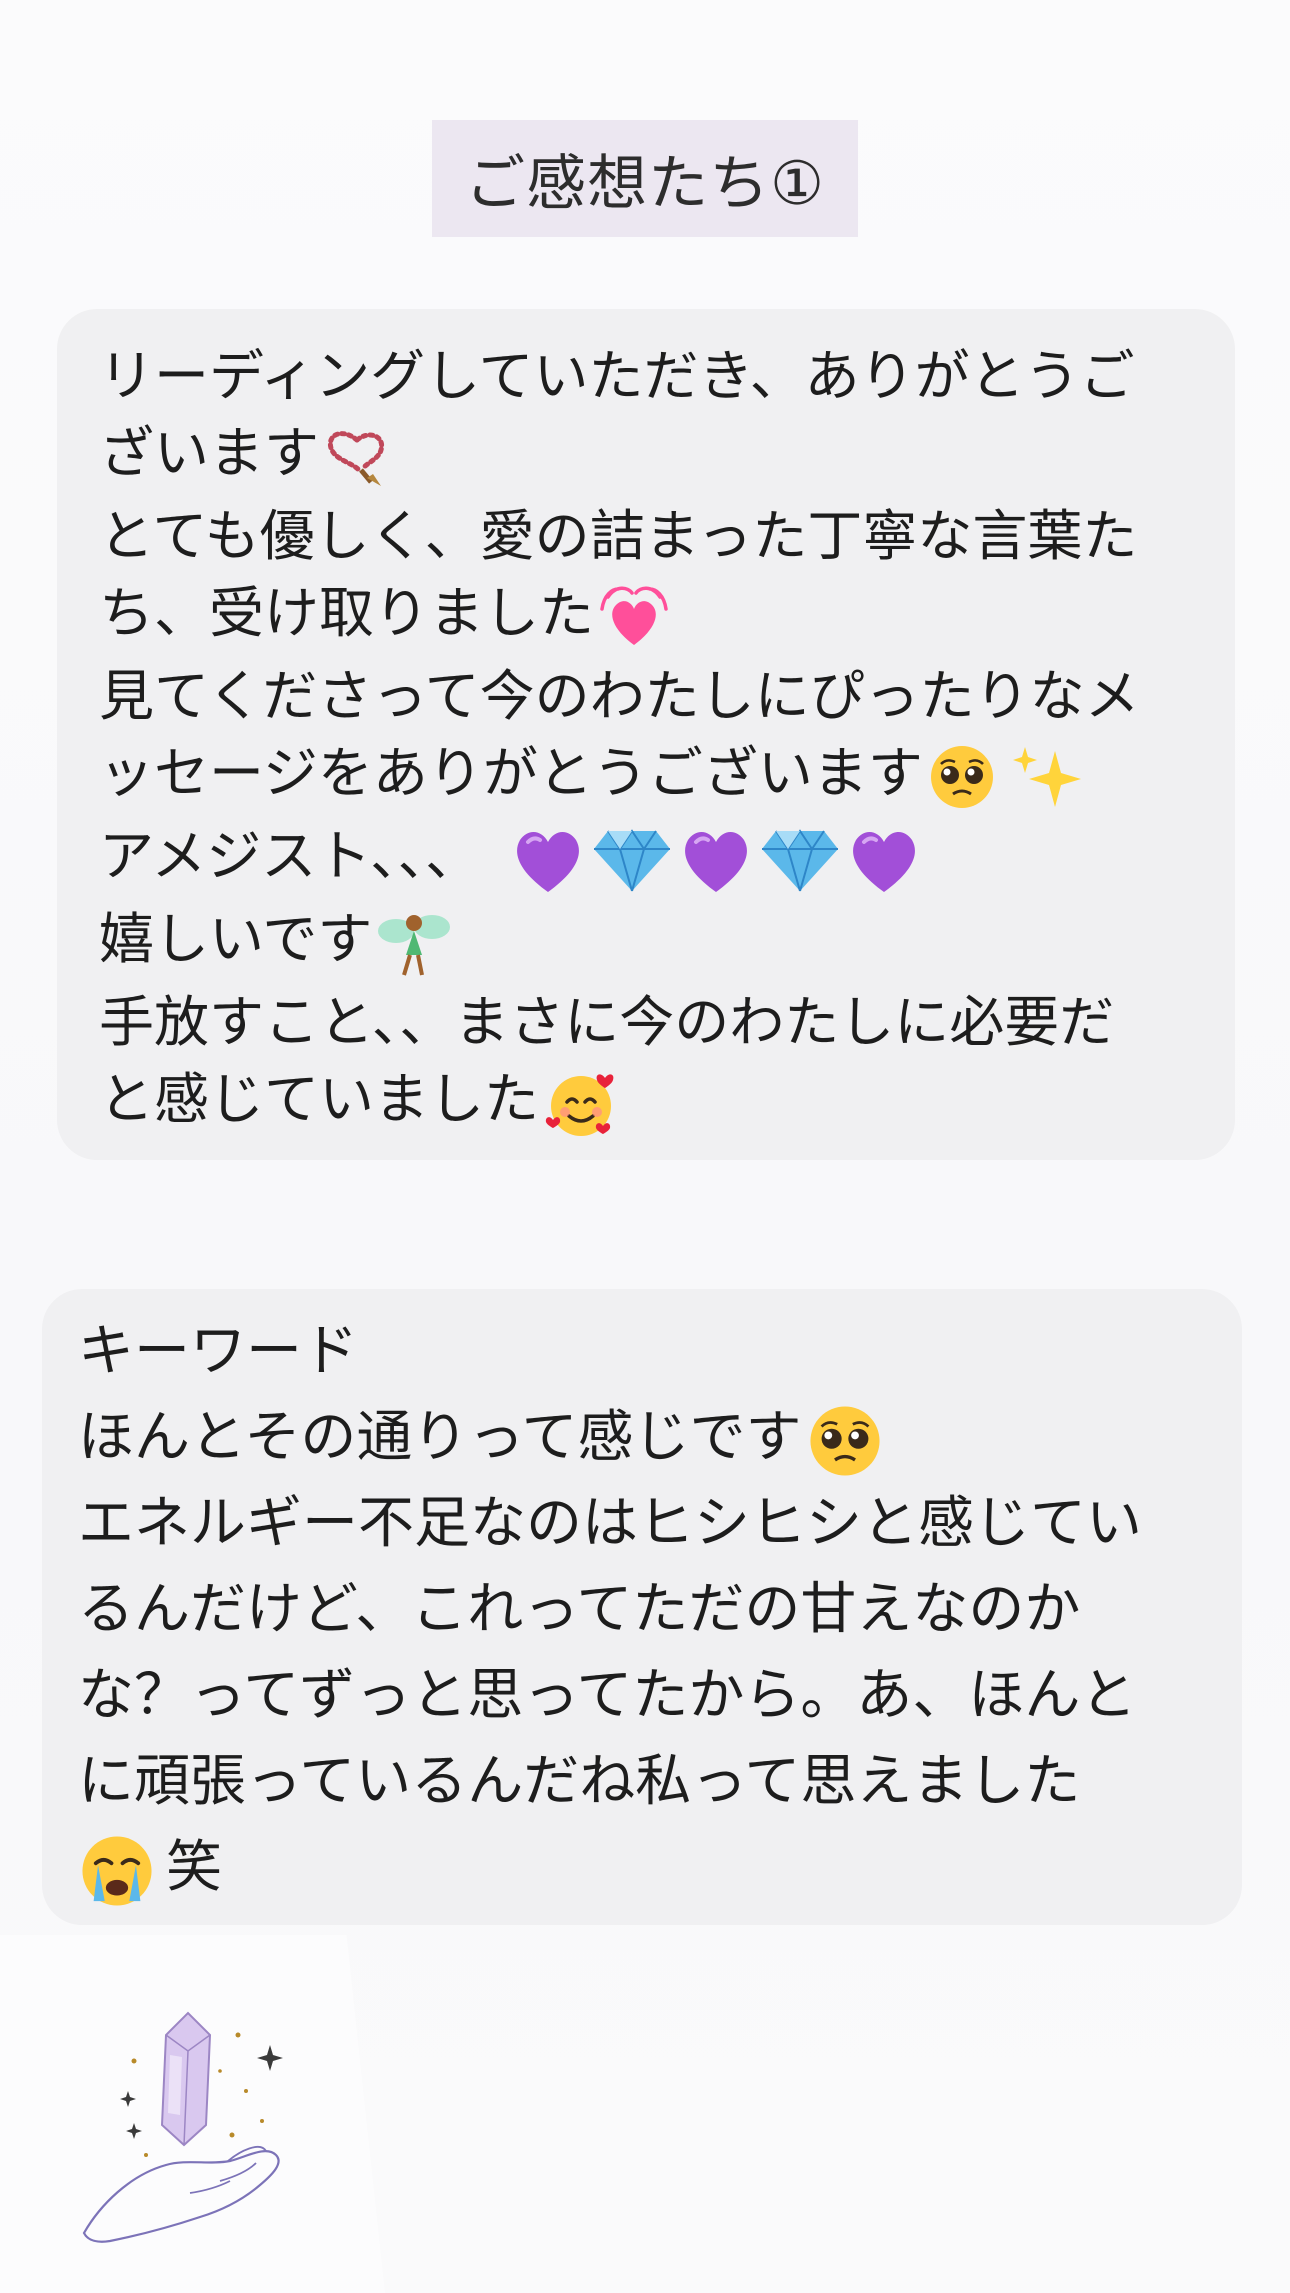  Describe the element at coordinates (647, 939) in the screenshot. I see `message-line: 嬉しいです` at that location.